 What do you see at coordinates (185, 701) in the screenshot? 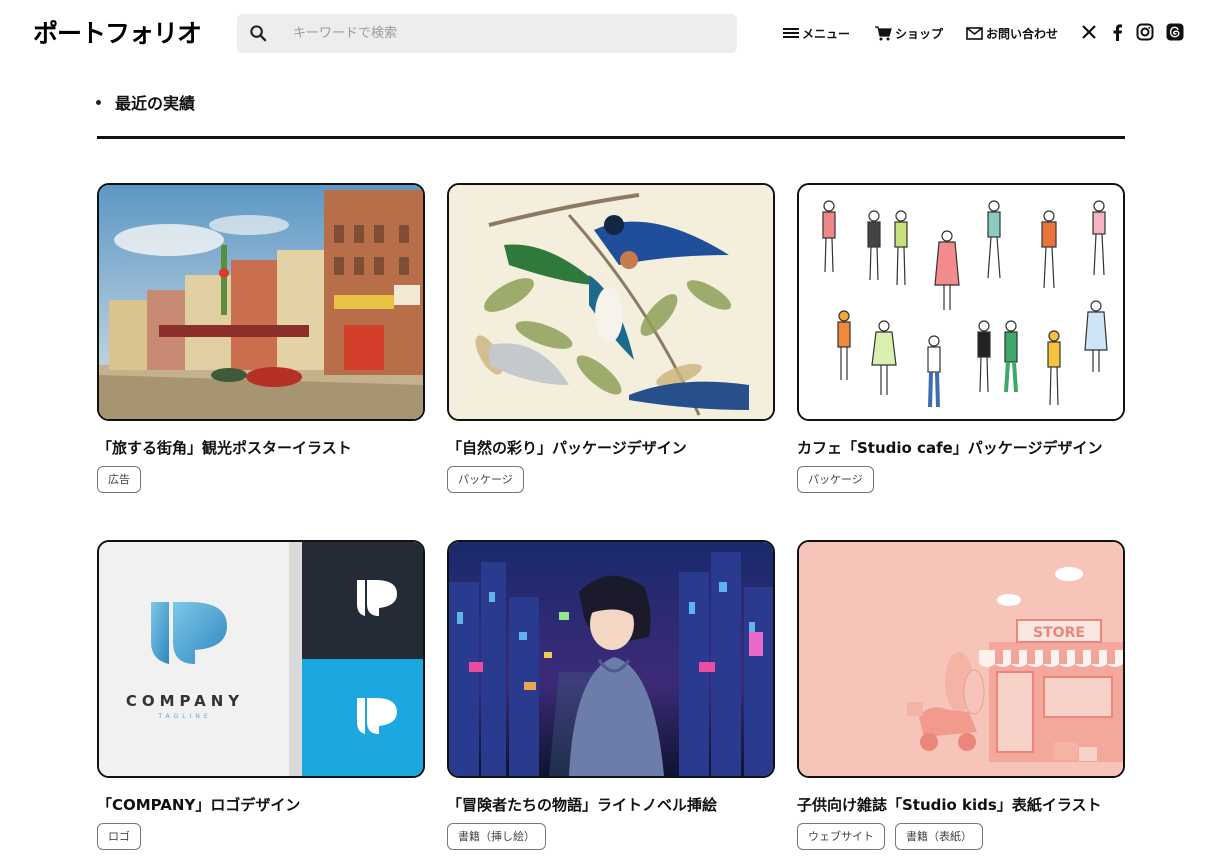
I see `logo-text: COMPANY` at bounding box center [185, 701].